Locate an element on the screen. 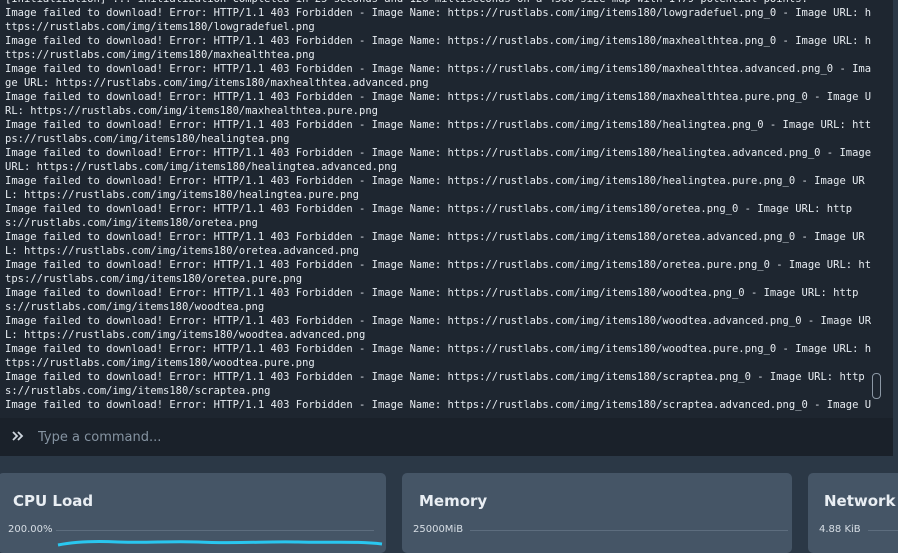 The width and height of the screenshot is (898, 553). memory-gridline is located at coordinates (629, 530).